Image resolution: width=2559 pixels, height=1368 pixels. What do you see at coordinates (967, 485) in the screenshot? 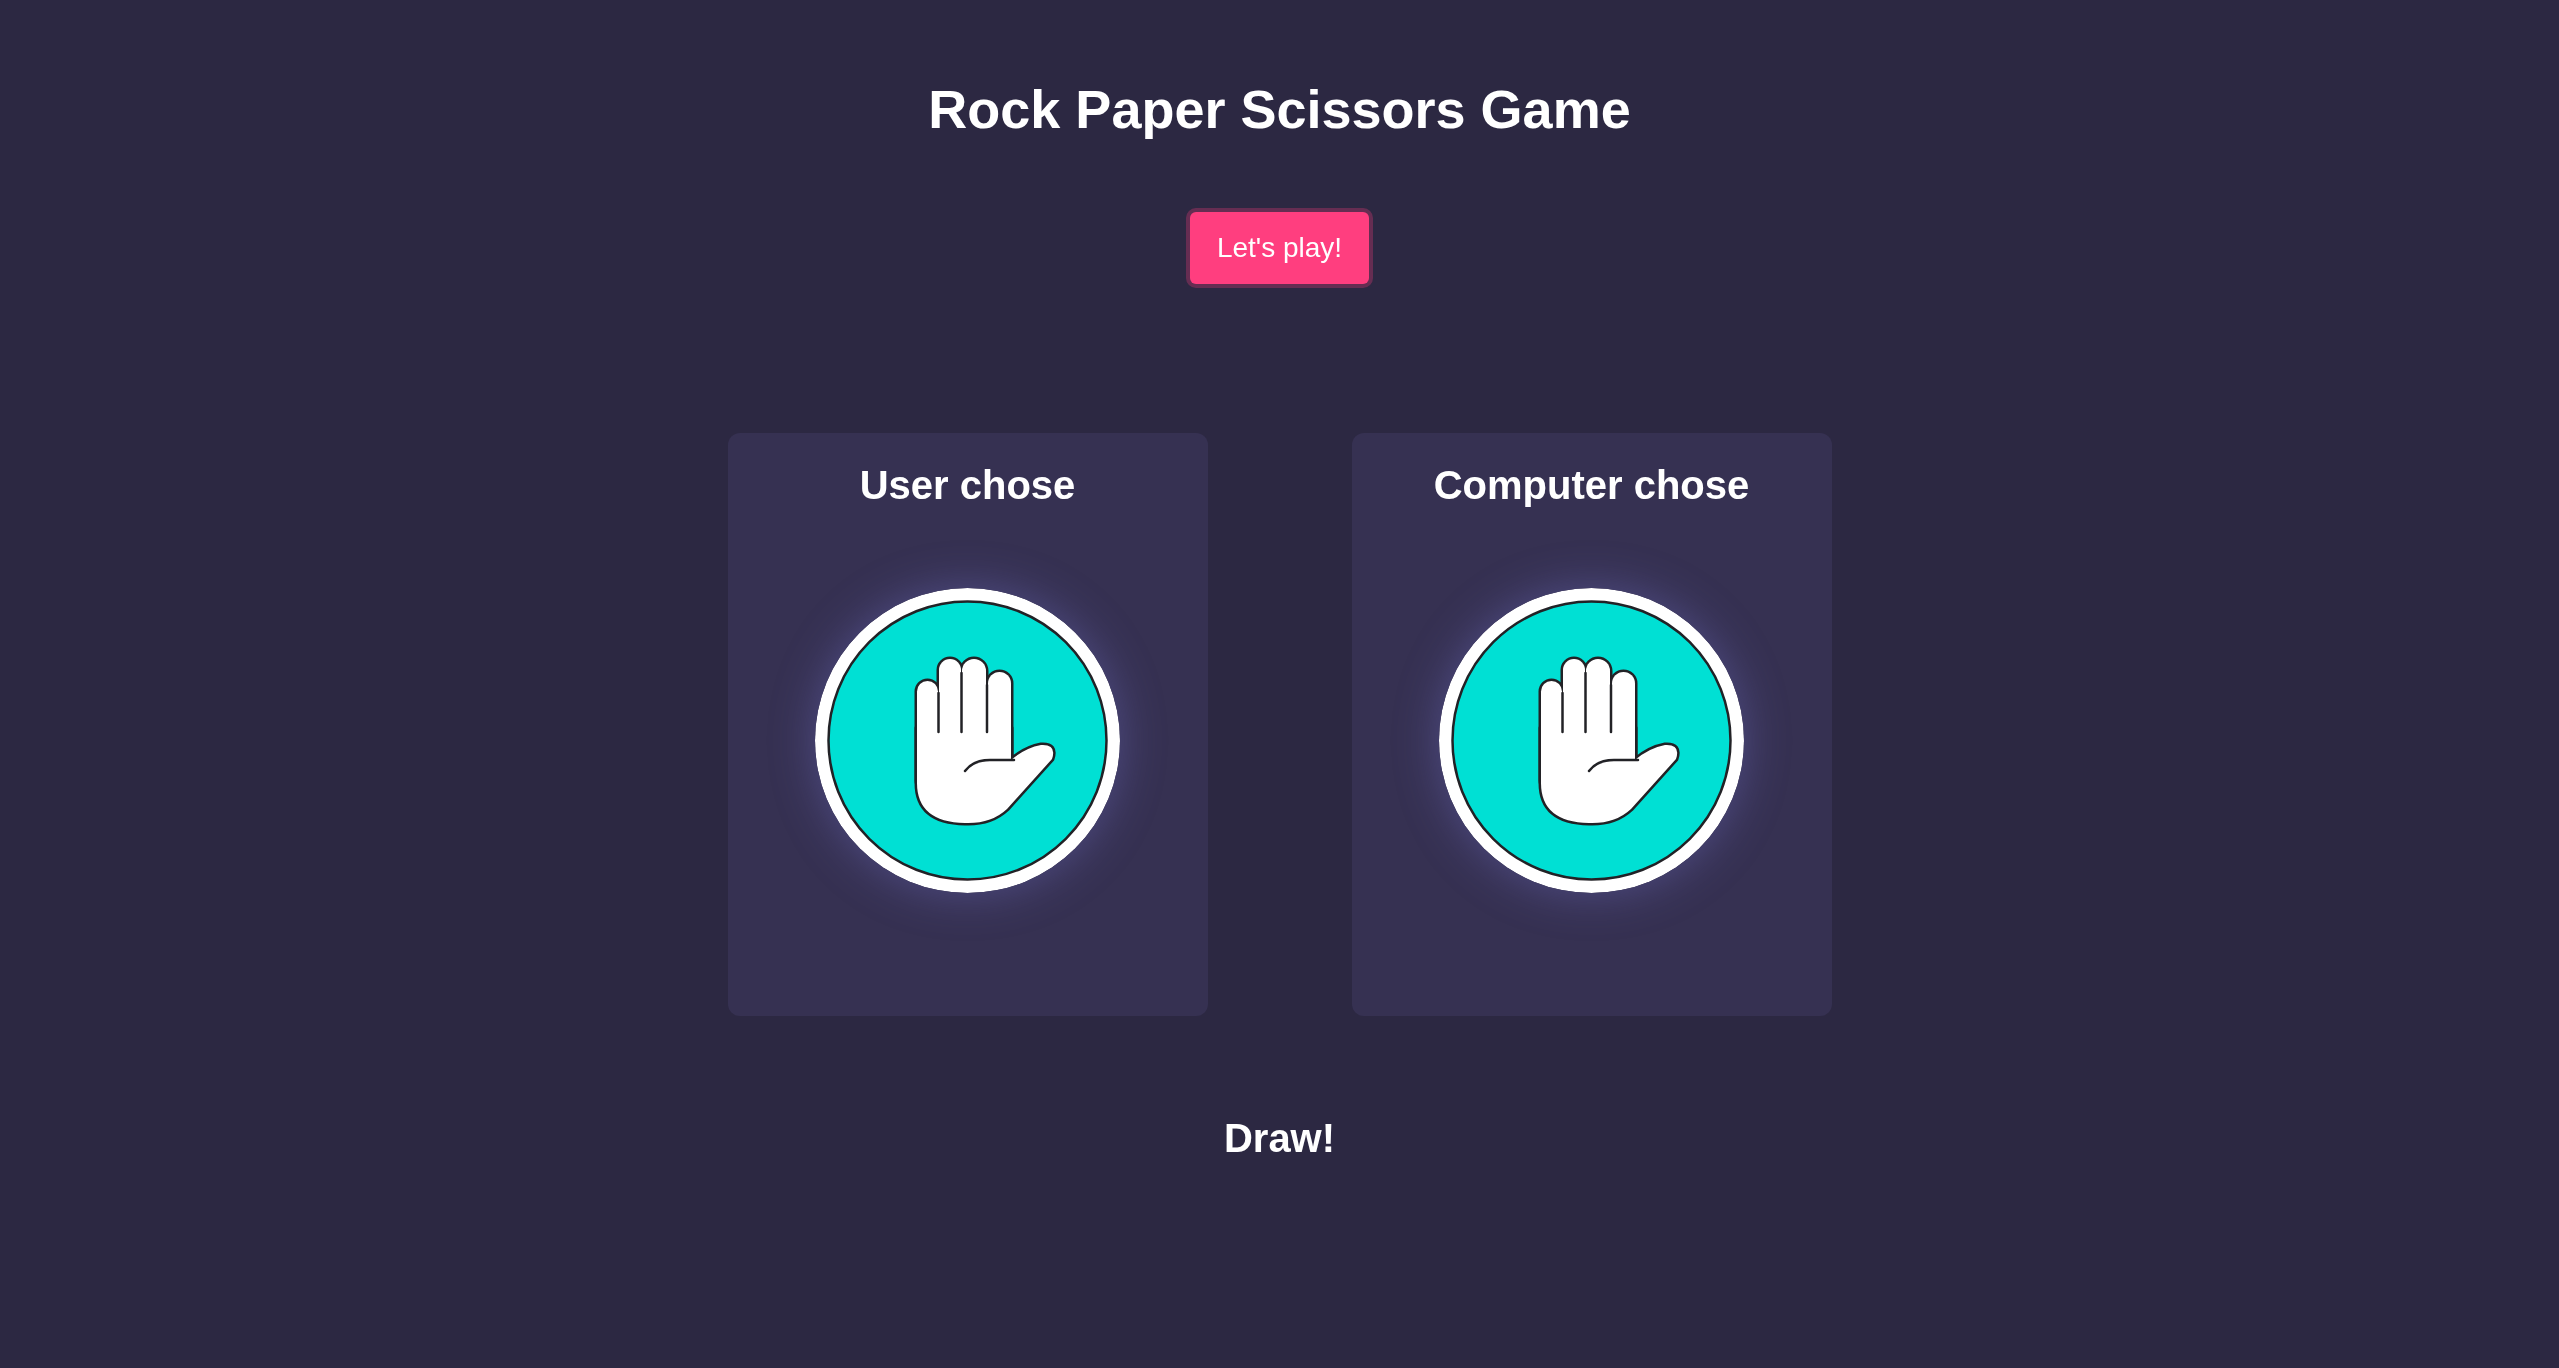
I see `card-heading: User chose` at bounding box center [967, 485].